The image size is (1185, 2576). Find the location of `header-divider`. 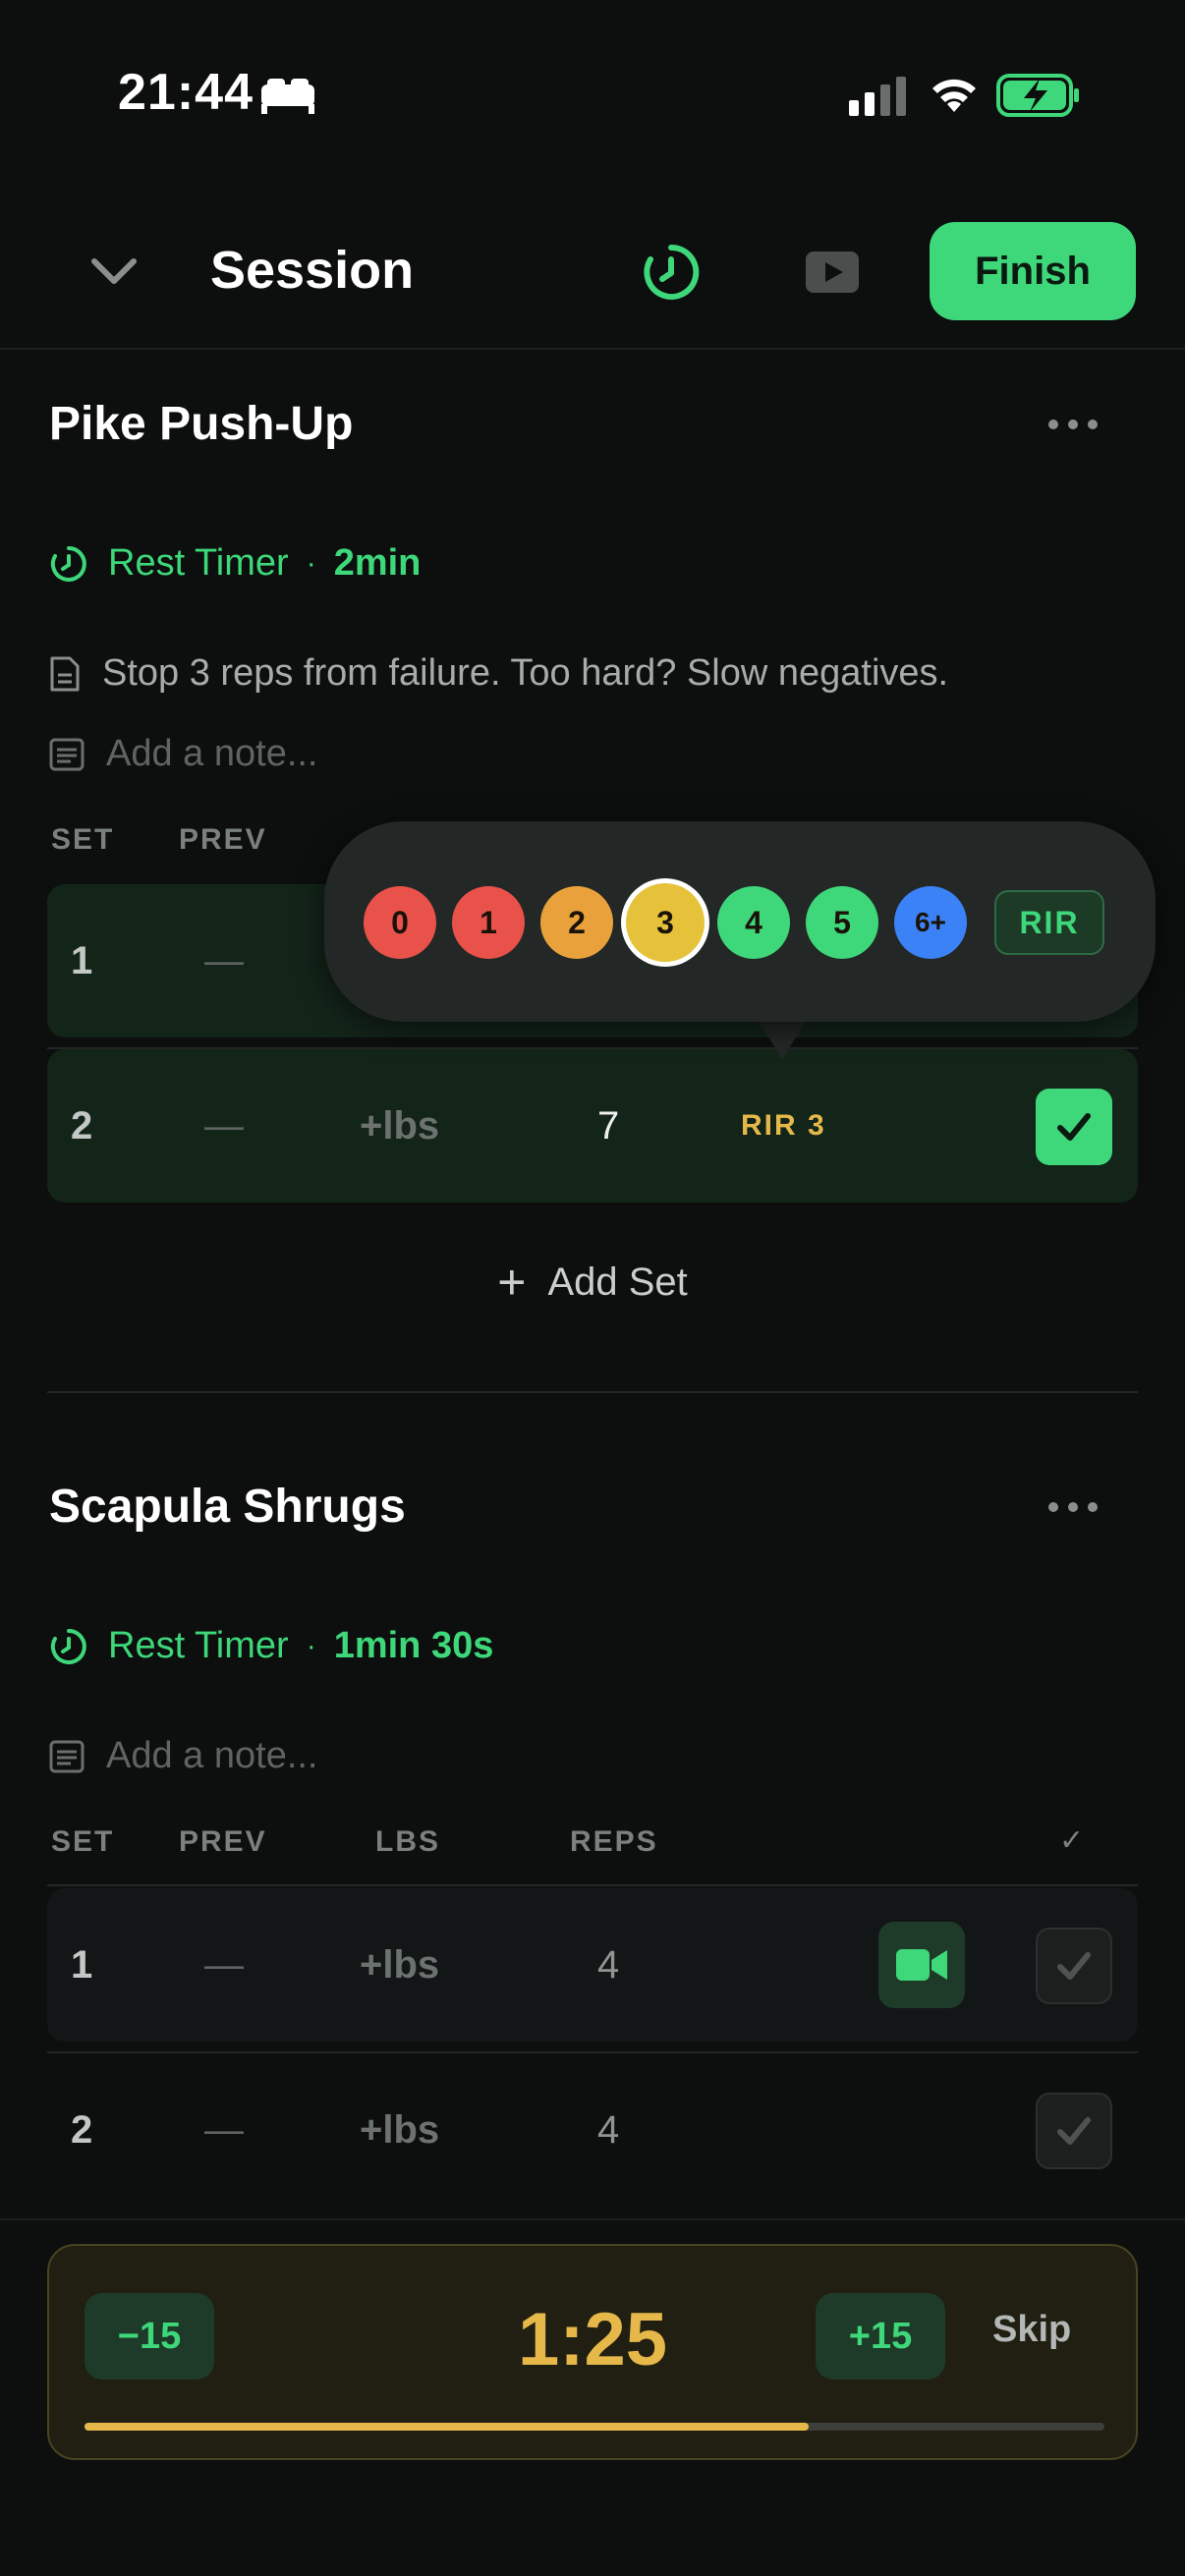

header-divider is located at coordinates (592, 349).